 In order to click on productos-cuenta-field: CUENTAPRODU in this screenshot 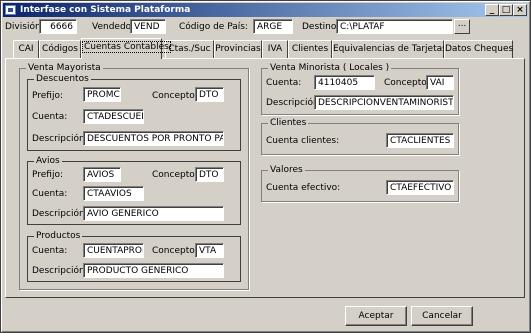, I will do `click(113, 250)`.